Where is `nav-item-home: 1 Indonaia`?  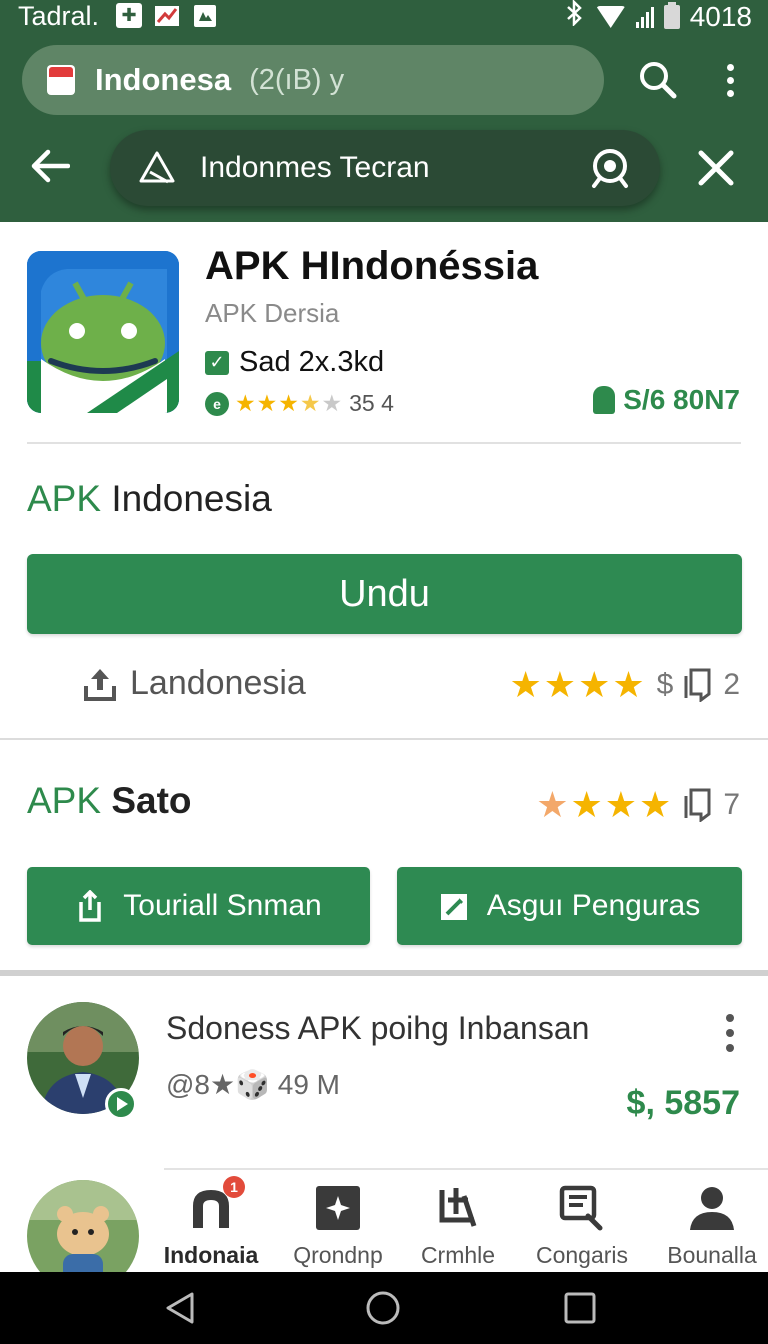
nav-item-home: 1 Indonaia is located at coordinates (211, 1222).